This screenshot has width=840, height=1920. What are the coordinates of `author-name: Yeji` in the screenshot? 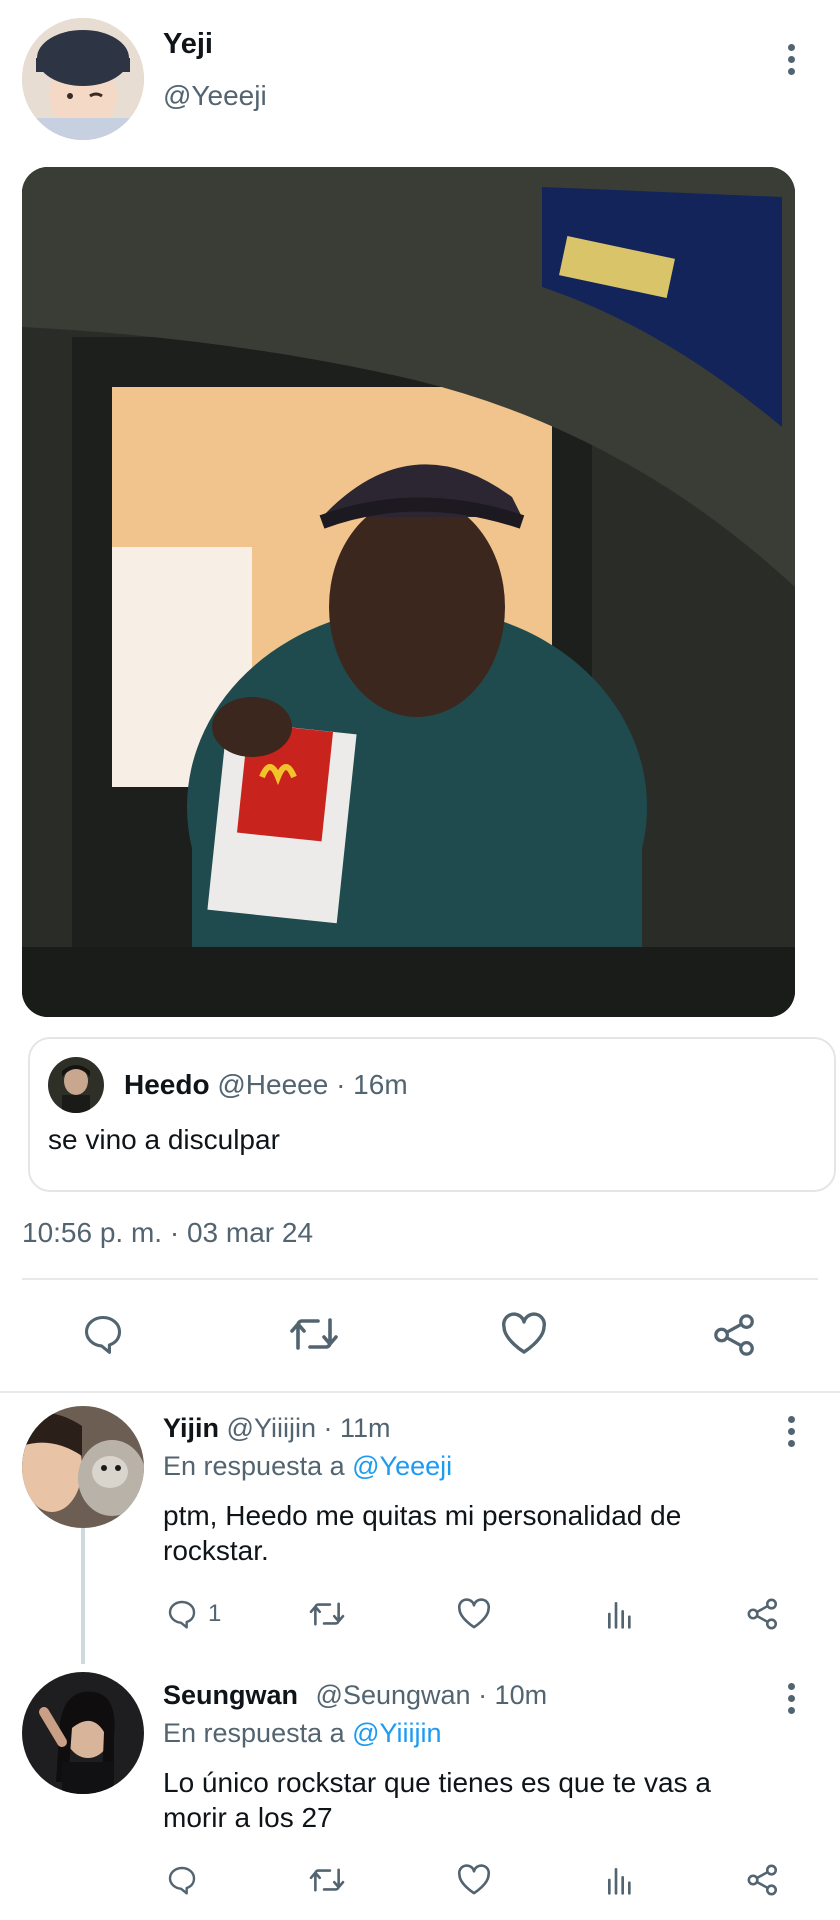 It's located at (188, 44).